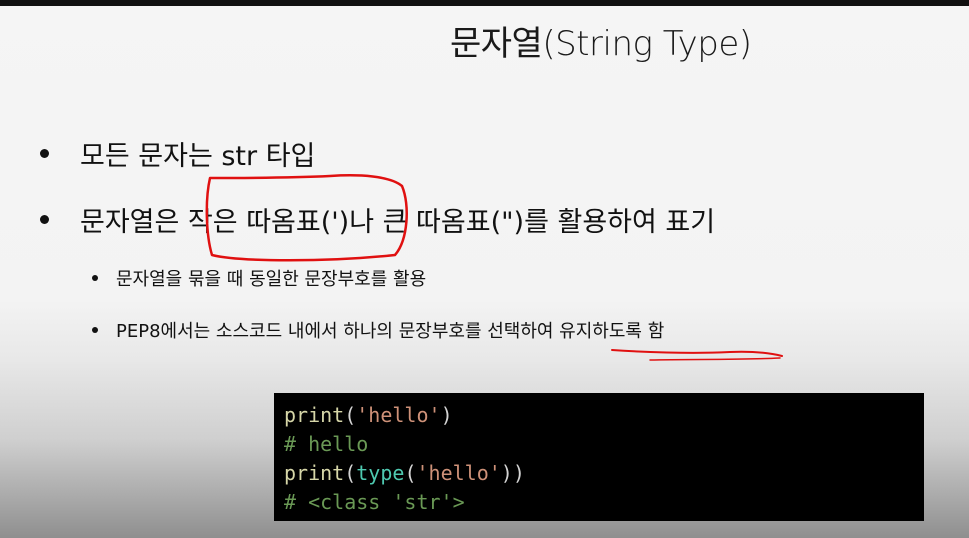 This screenshot has height=538, width=969. Describe the element at coordinates (326, 444) in the screenshot. I see `code-comment: # hello` at that location.